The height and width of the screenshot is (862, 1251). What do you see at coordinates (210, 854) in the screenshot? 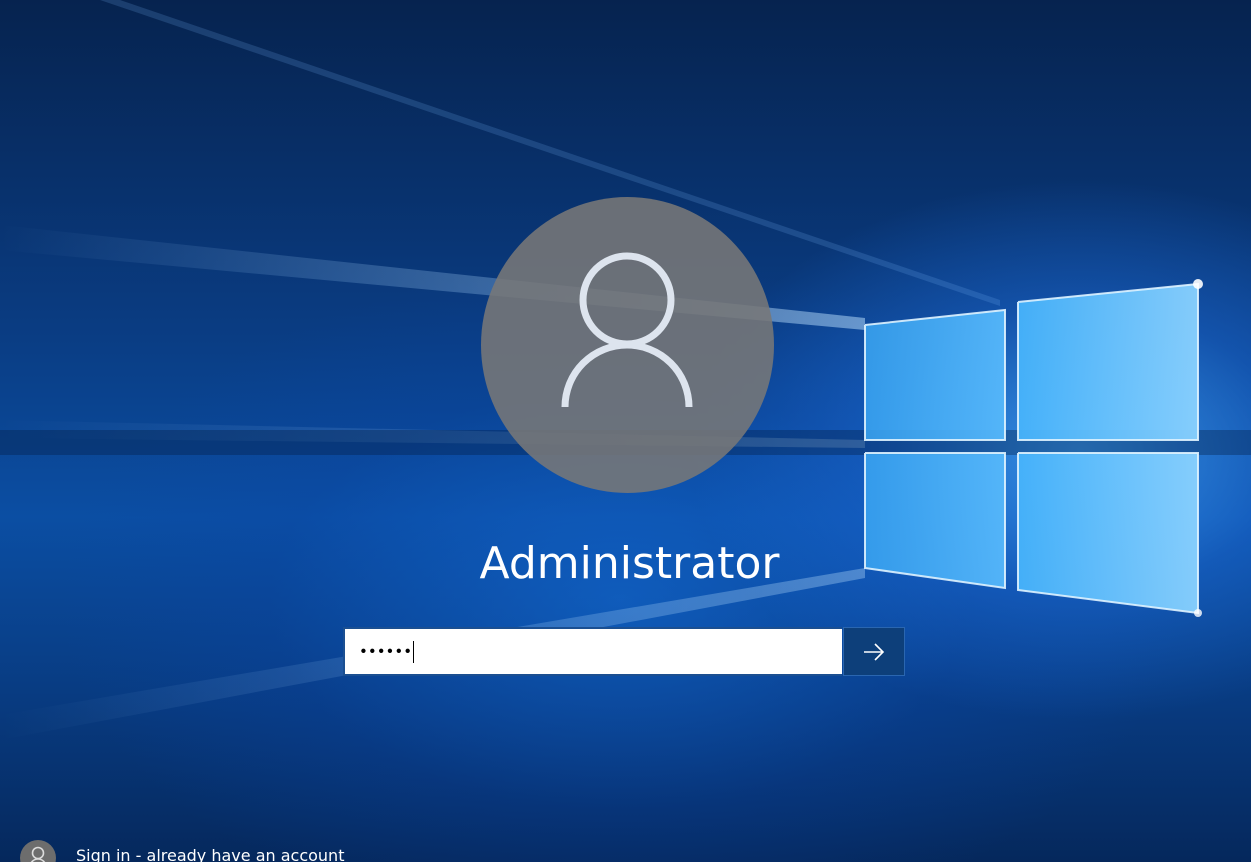
I see `other-user-label: Sign in - already have an account` at bounding box center [210, 854].